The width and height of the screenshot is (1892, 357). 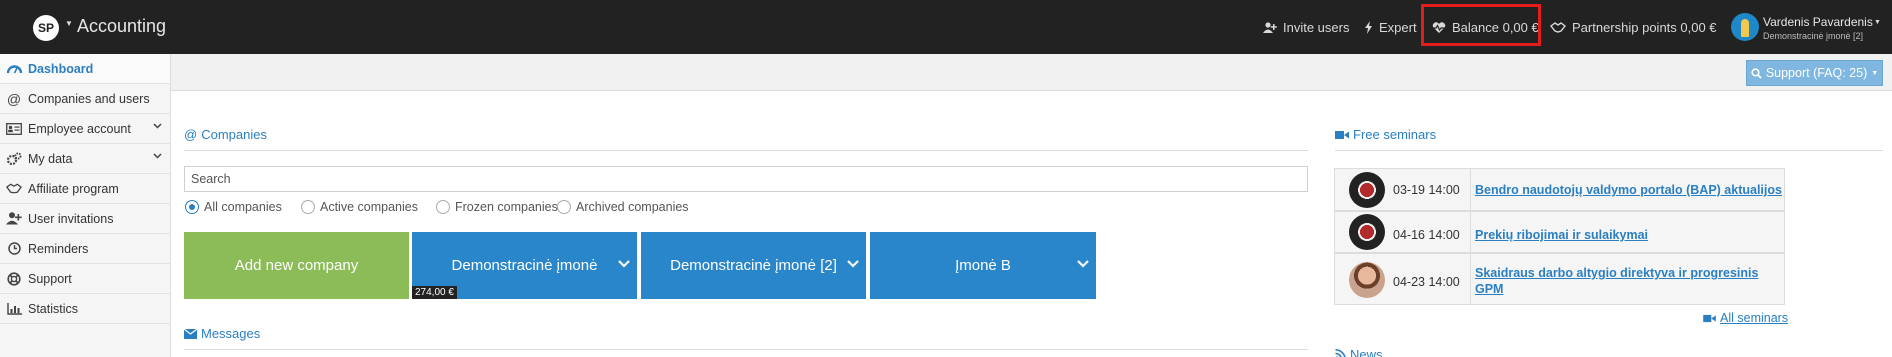 I want to click on companies-section-title: @ Companies, so click(x=225, y=134).